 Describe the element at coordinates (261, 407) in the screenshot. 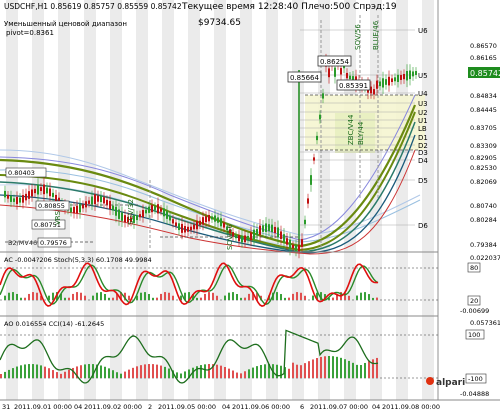

I see `time-axis-label: 2011.09.06 00:00` at that location.